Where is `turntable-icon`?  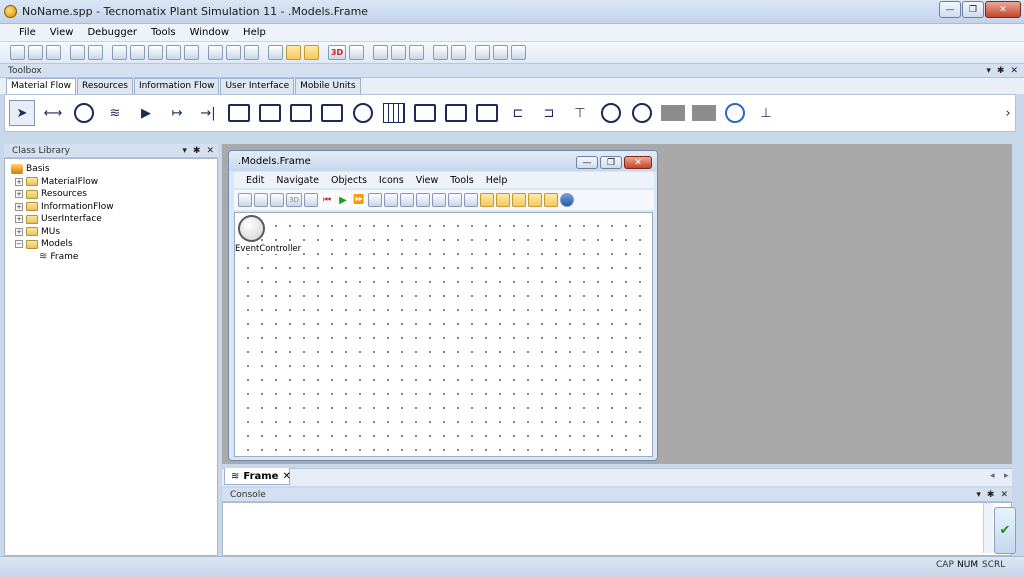
turntable-icon is located at coordinates (611, 113).